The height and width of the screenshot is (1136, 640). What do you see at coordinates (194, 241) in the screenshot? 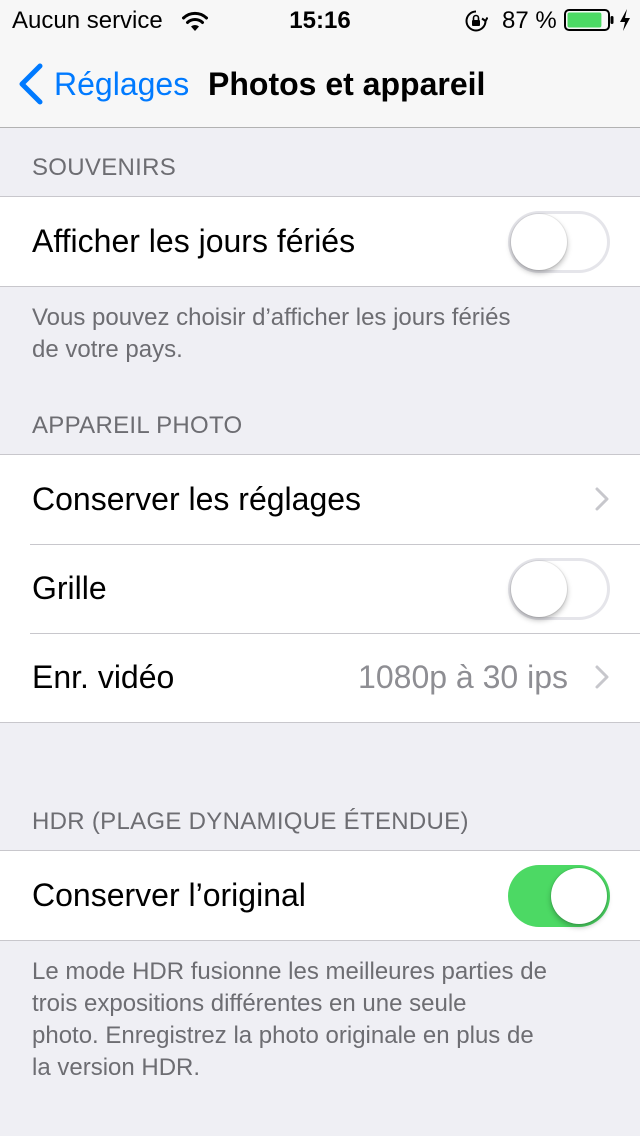
I see `row-label: Afficher les jours fériés` at bounding box center [194, 241].